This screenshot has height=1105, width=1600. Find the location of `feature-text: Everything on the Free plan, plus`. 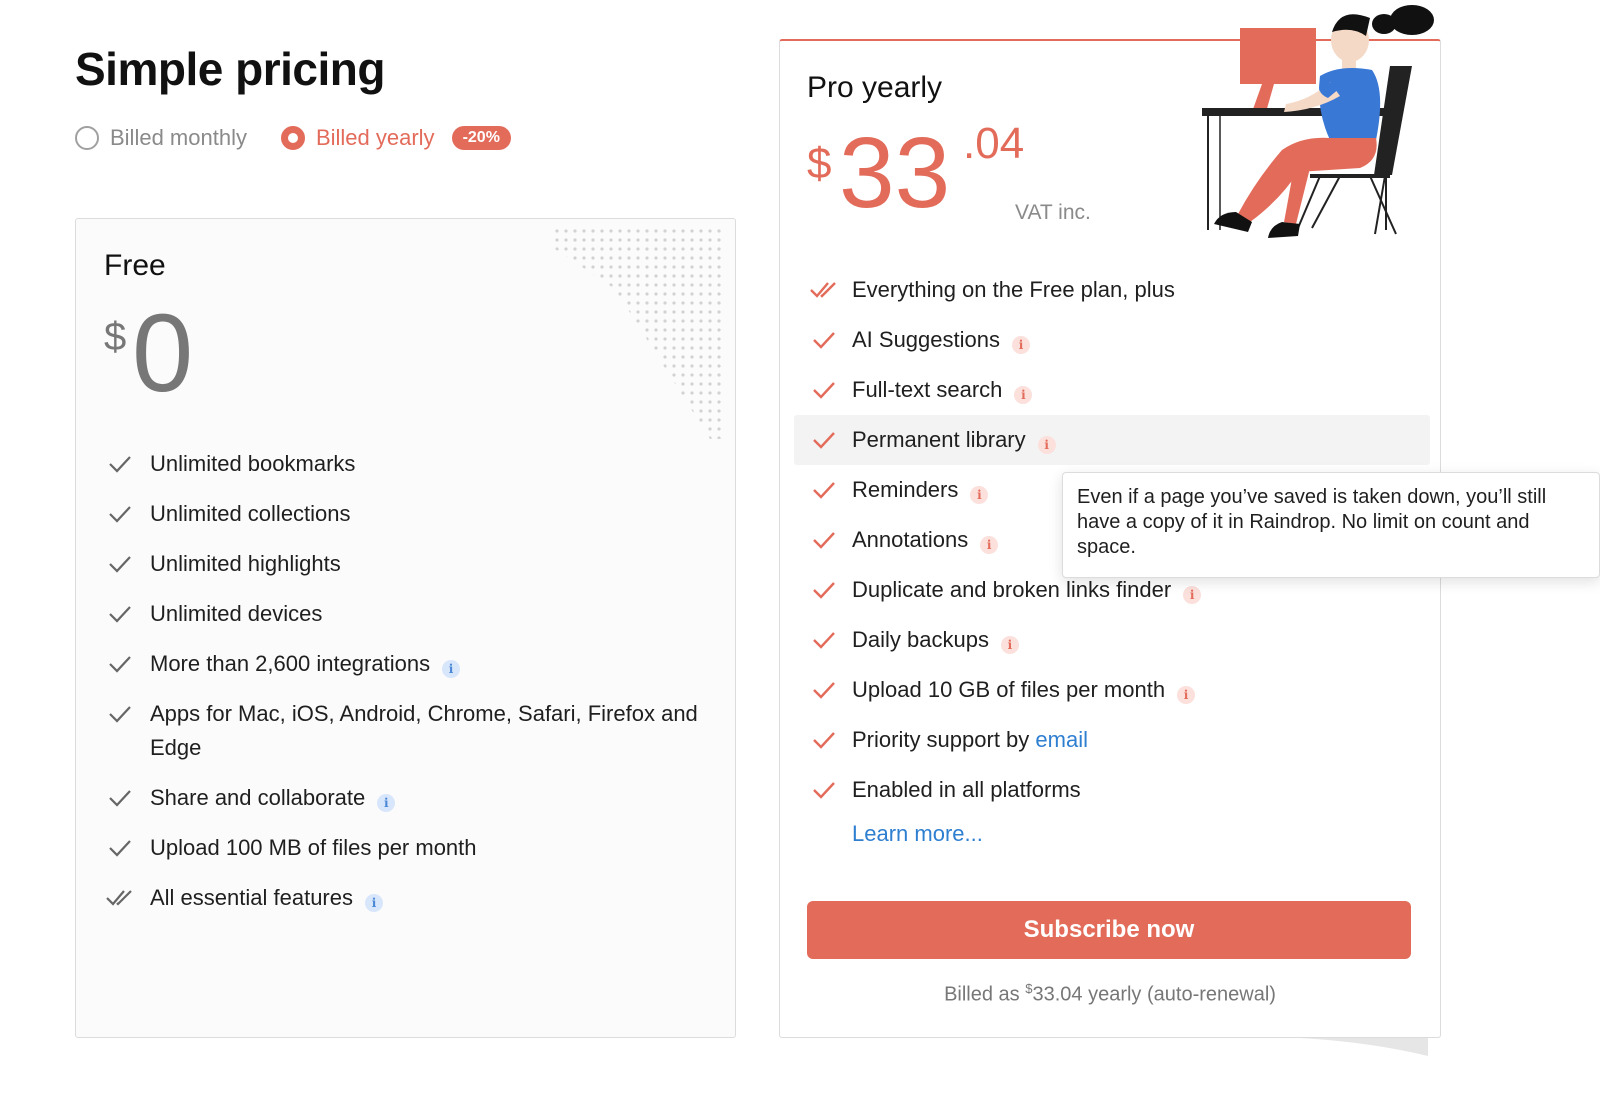

feature-text: Everything on the Free plan, plus is located at coordinates (1013, 289).